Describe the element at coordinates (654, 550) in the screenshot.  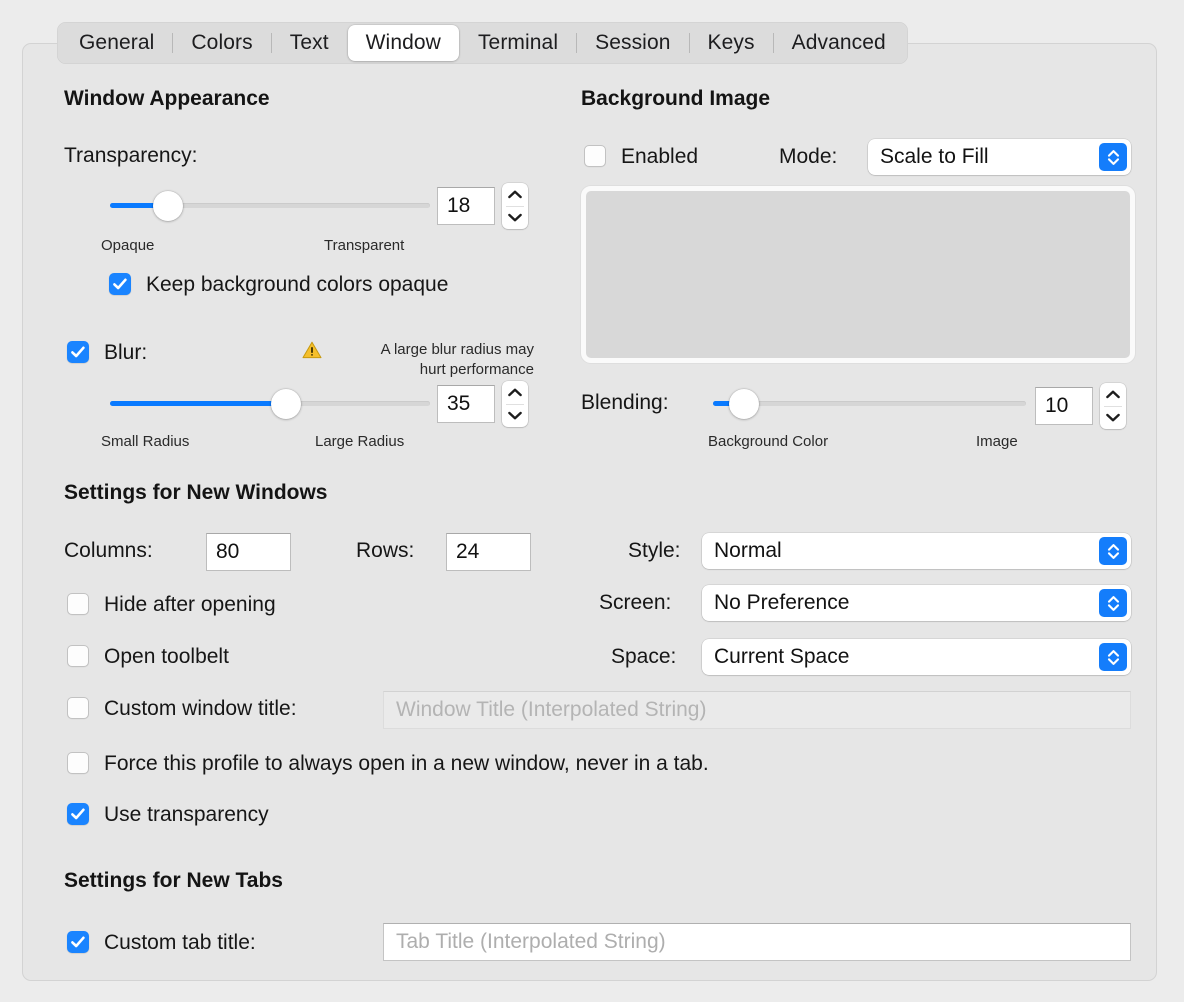
I see `style-label: Style:` at that location.